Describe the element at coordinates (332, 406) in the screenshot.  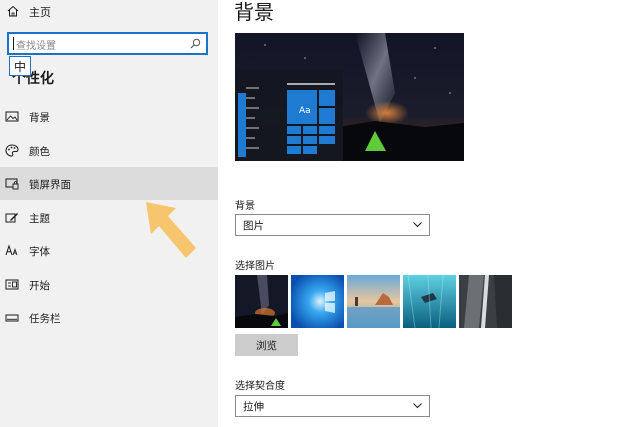
I see `fit-dropdown: 拉伸` at that location.